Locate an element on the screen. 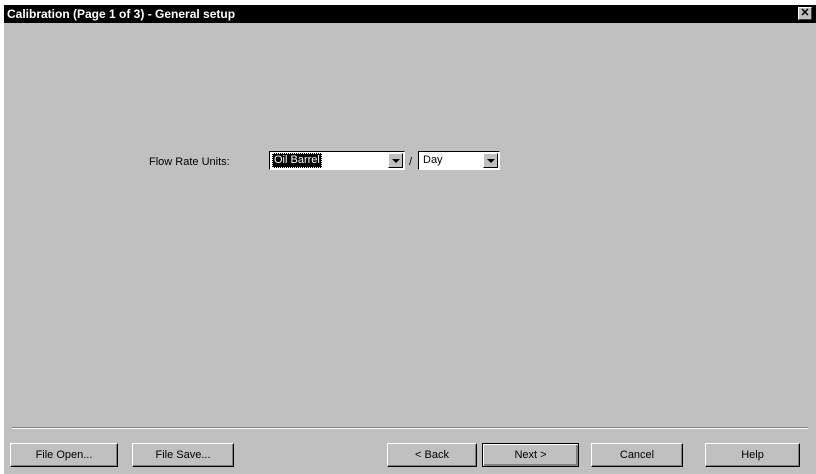 This screenshot has height=474, width=816. close-button: ✕ is located at coordinates (805, 13).